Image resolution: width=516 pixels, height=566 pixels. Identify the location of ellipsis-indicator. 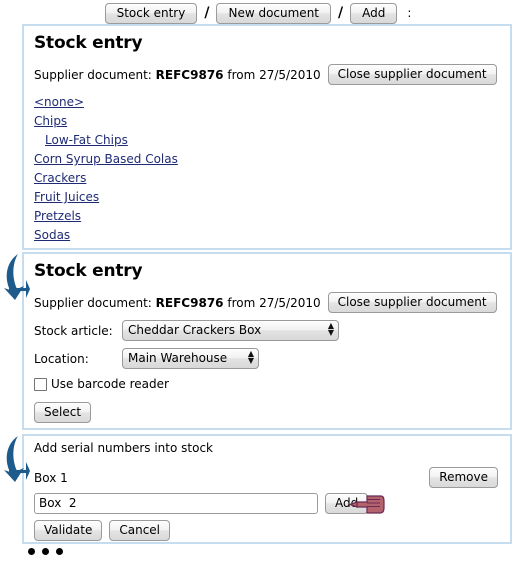
(45, 551).